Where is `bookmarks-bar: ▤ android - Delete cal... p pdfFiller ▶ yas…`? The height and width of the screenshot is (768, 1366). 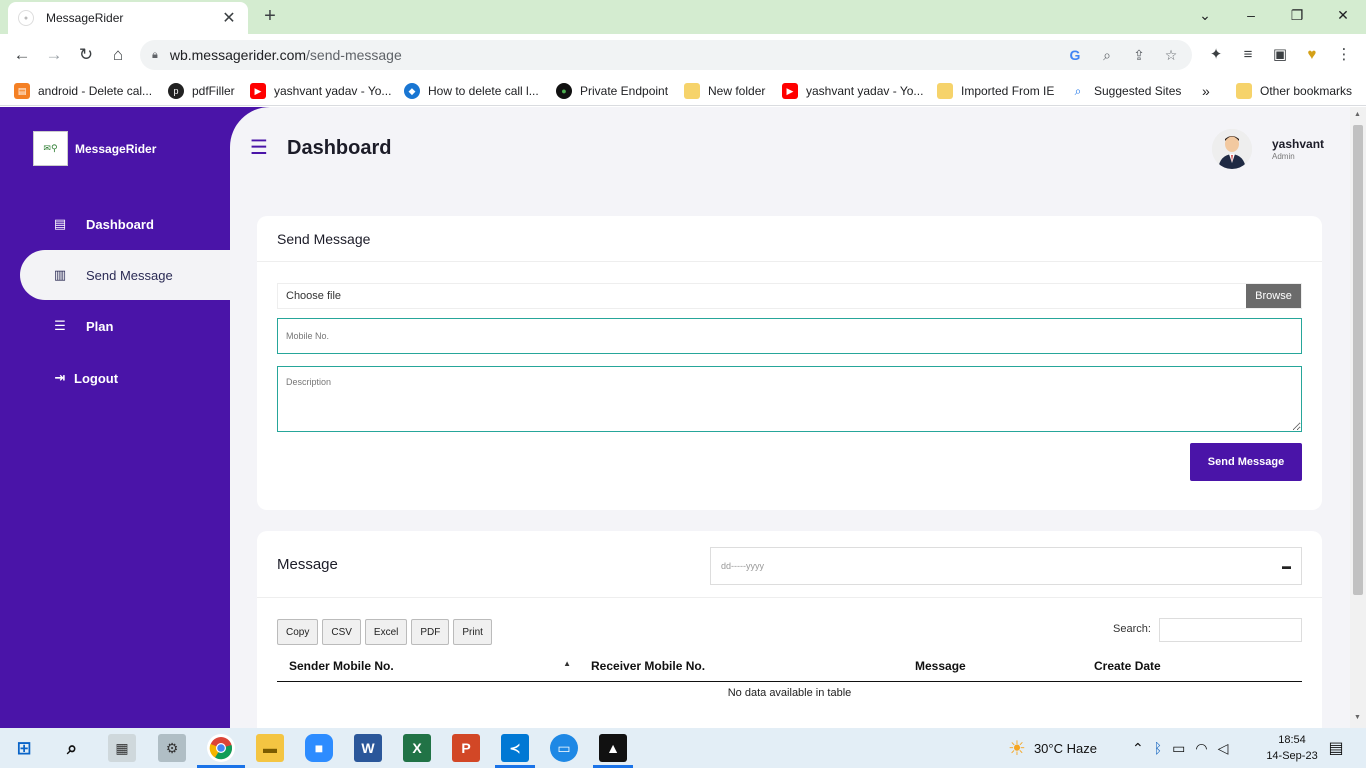 bookmarks-bar: ▤ android - Delete cal... p pdfFiller ▶ yas… is located at coordinates (683, 91).